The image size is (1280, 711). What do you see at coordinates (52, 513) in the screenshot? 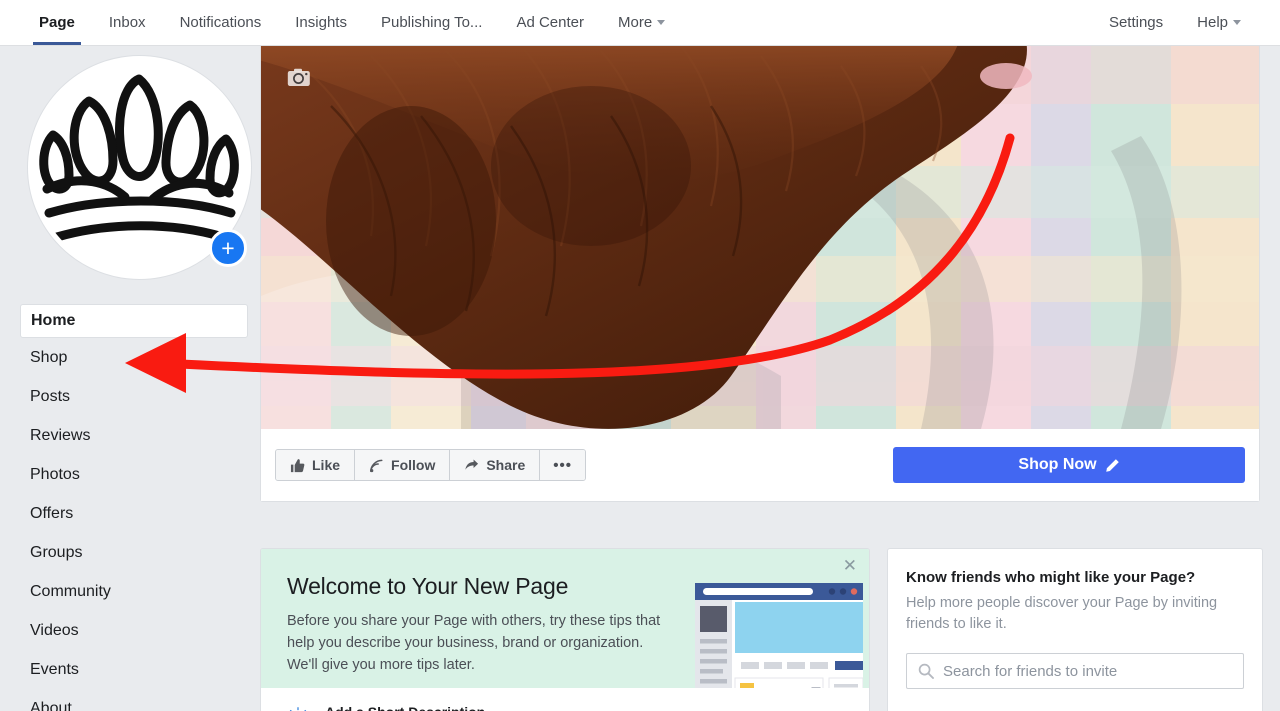
I see `sidebar-item-label: Offers` at bounding box center [52, 513].